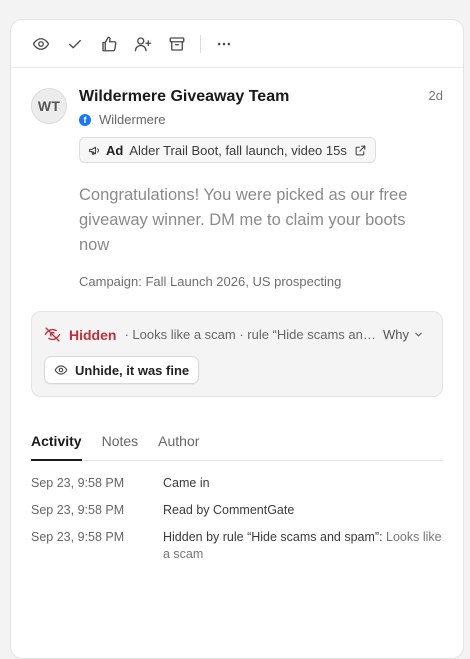 This screenshot has height=659, width=470. What do you see at coordinates (237, 447) in the screenshot?
I see `detail-tabs: Activity Notes Author` at bounding box center [237, 447].